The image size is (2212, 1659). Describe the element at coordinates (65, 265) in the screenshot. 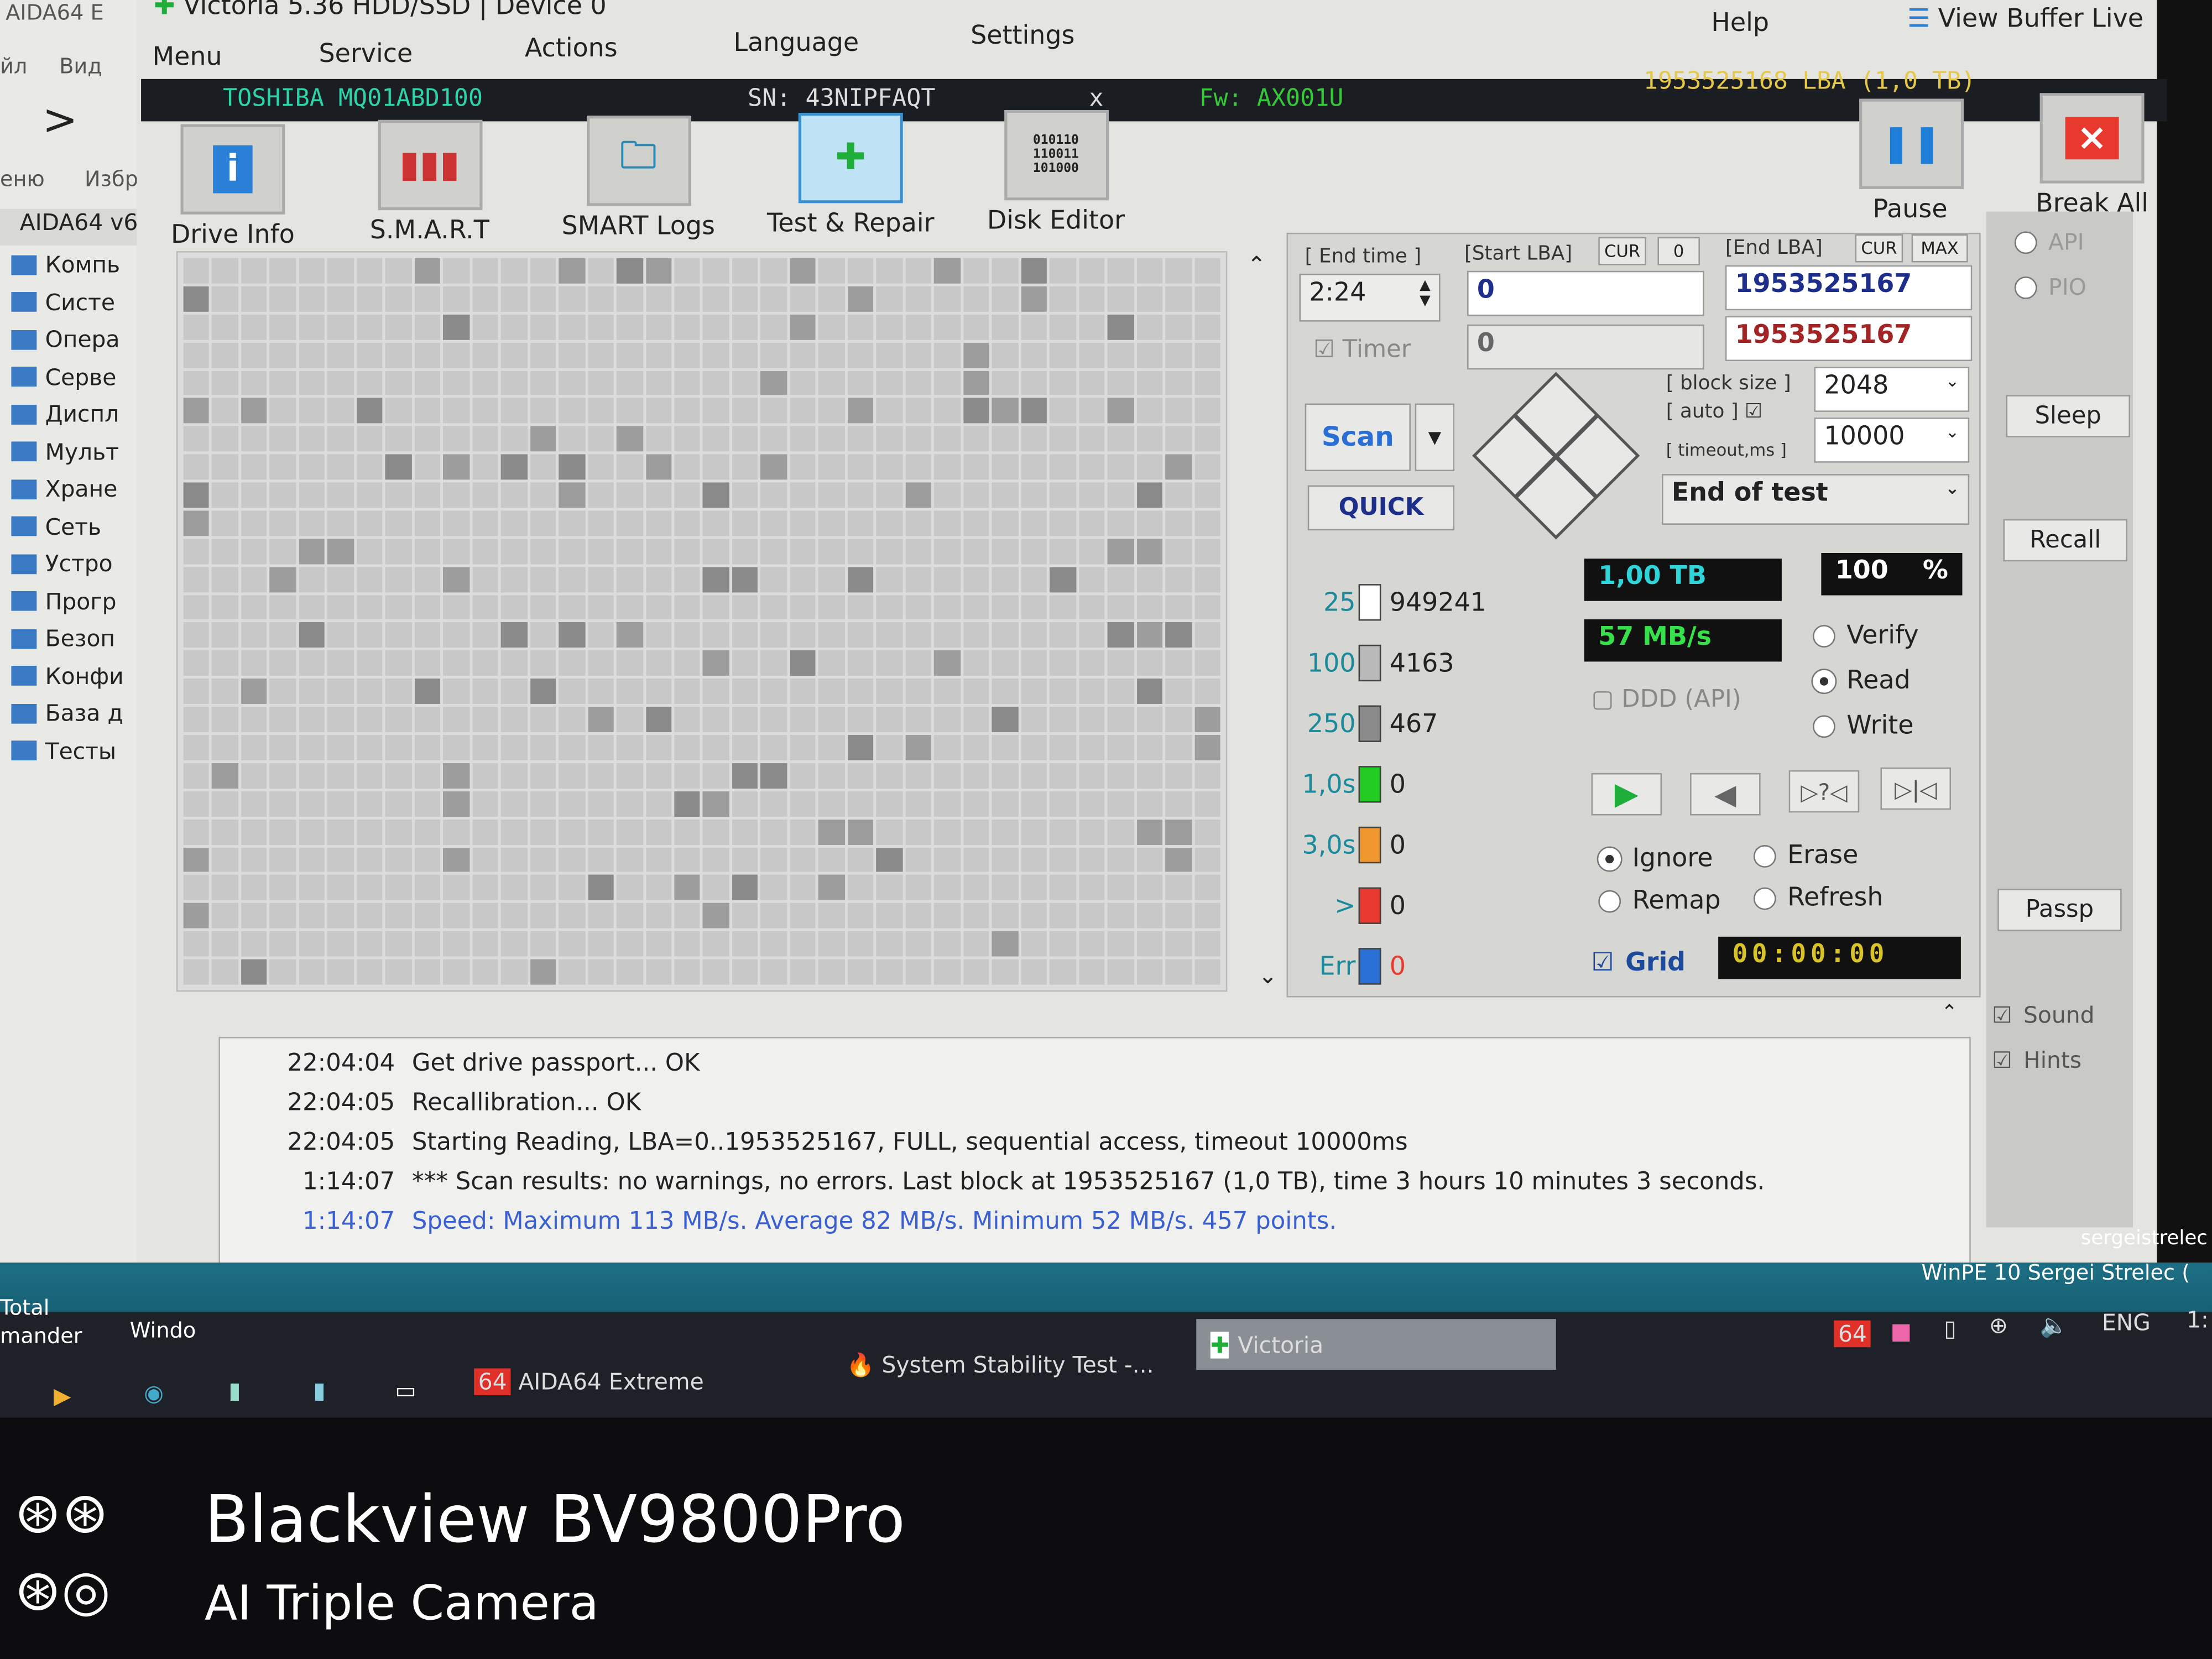

I see `aida-tree-item: Компь` at that location.